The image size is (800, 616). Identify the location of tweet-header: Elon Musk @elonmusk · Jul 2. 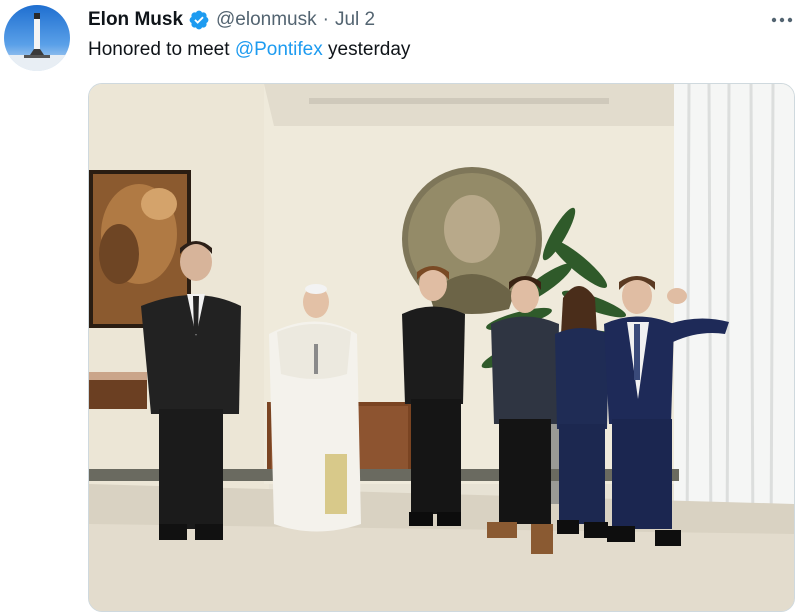
(231, 20).